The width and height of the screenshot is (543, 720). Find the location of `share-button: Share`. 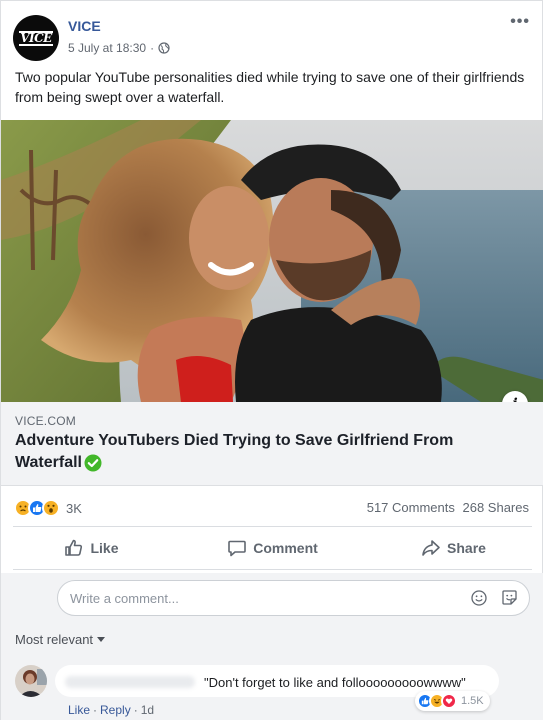

share-button: Share is located at coordinates (453, 548).